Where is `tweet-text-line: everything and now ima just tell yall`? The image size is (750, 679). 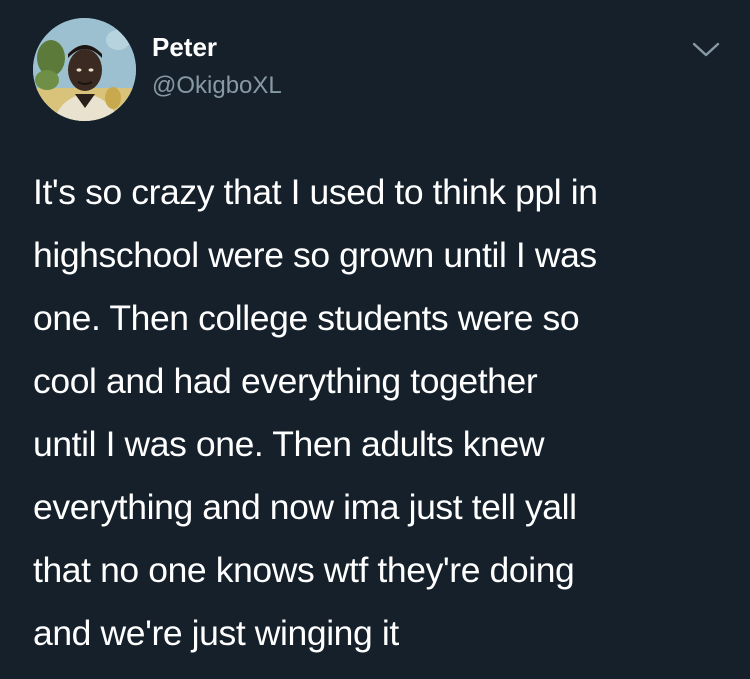
tweet-text-line: everything and now ima just tell yall is located at coordinates (305, 507).